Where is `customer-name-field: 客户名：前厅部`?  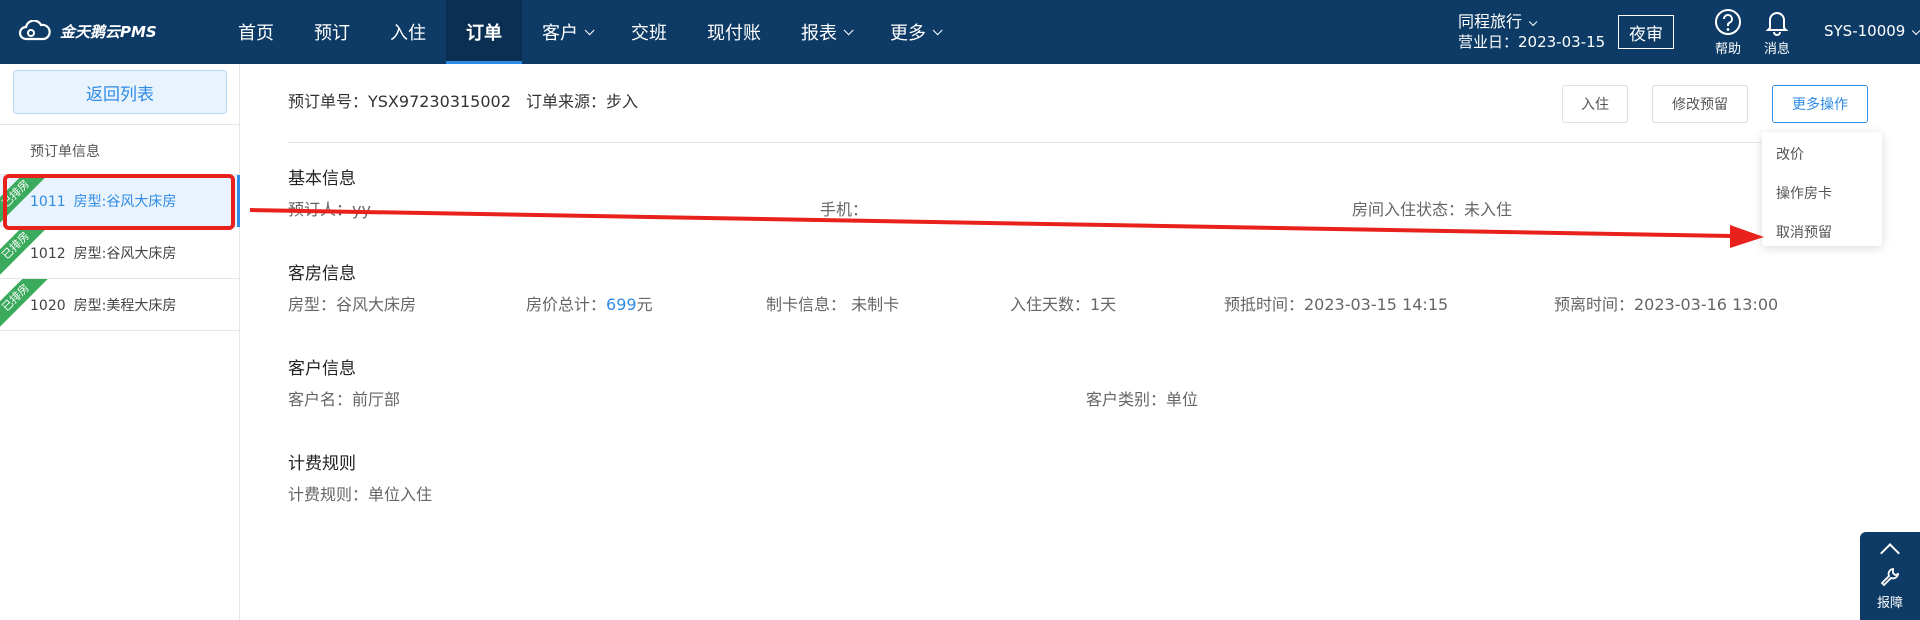
customer-name-field: 客户名：前厅部 is located at coordinates (344, 399).